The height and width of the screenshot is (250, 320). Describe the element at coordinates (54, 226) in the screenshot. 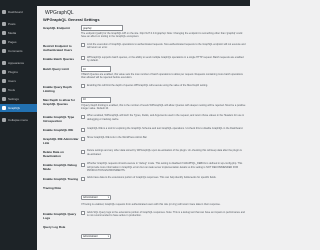

I see `setting-label: Query Log Role` at that location.